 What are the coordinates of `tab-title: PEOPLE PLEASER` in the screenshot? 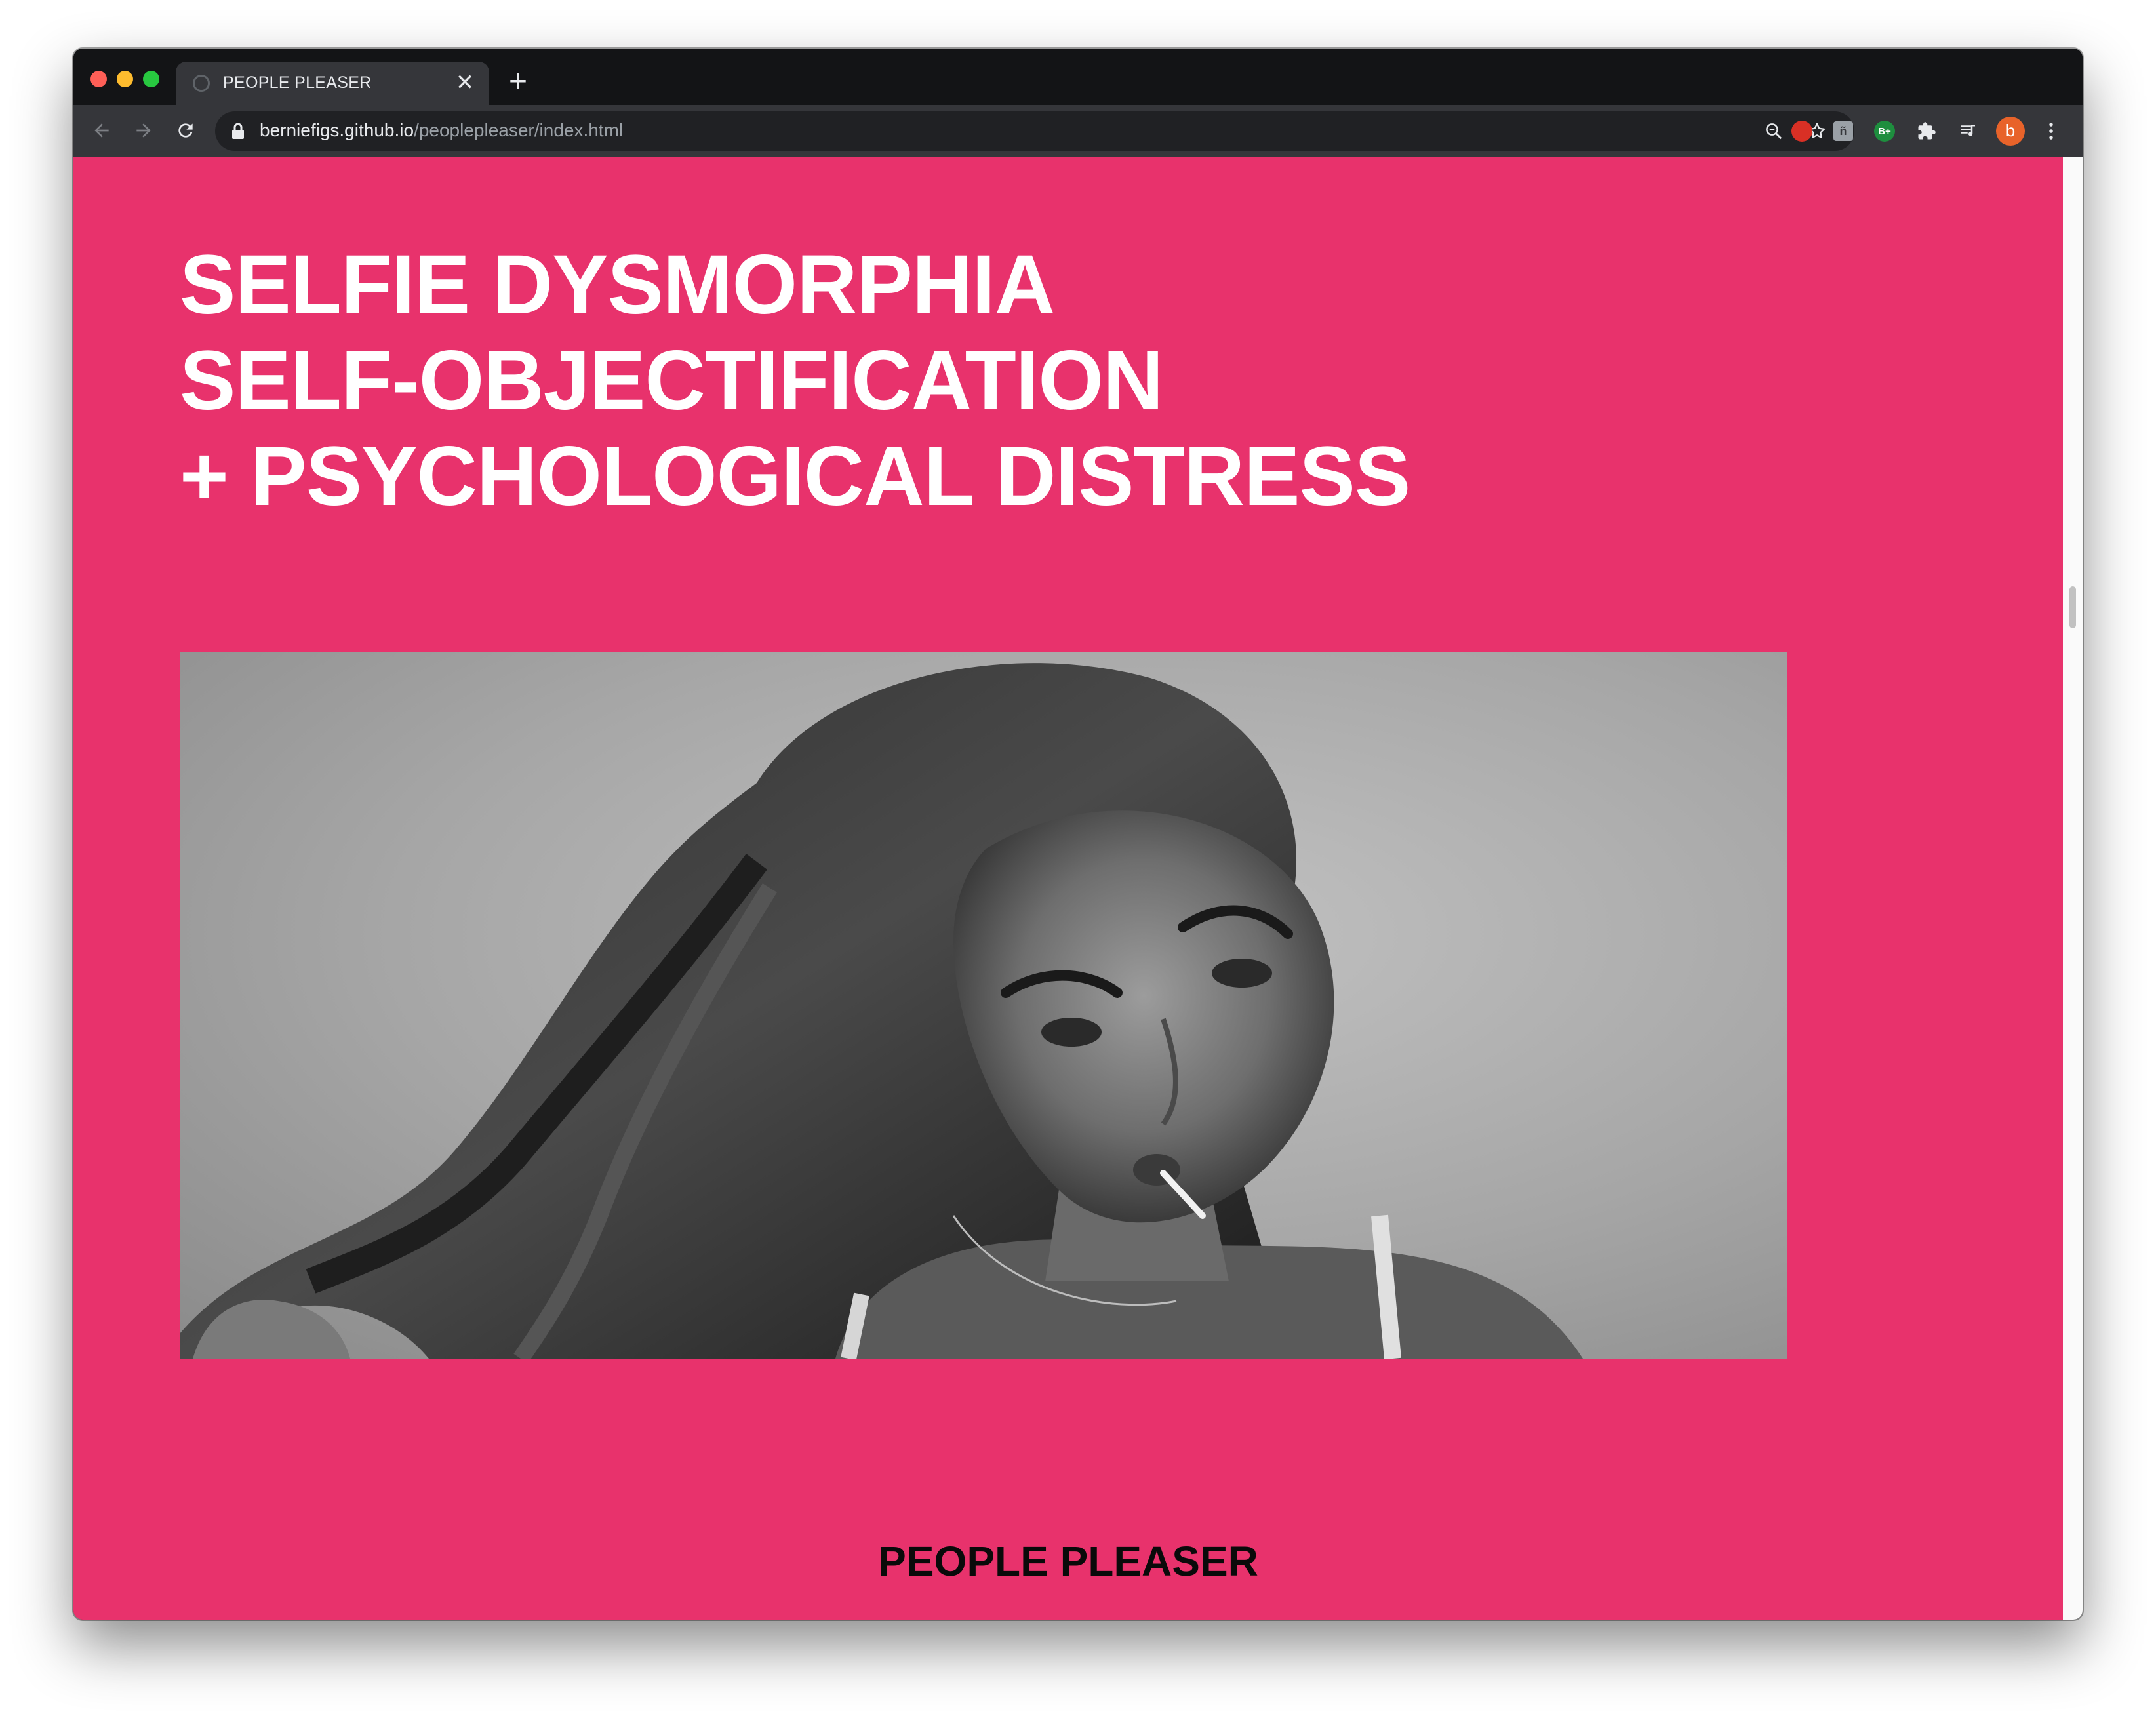 It's located at (297, 82).